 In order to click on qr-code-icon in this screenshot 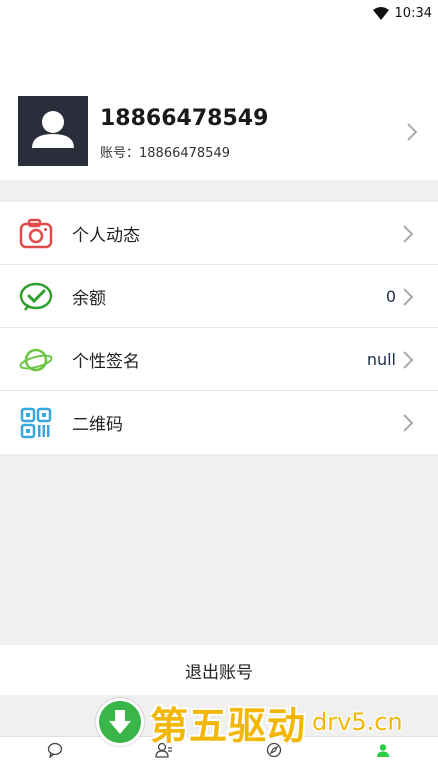, I will do `click(36, 423)`.